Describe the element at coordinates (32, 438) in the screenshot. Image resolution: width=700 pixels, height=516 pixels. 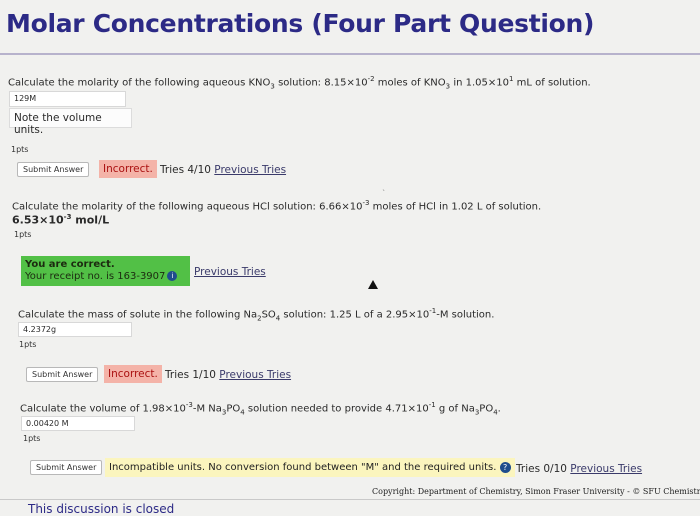
I see `points-4: 1pts` at that location.